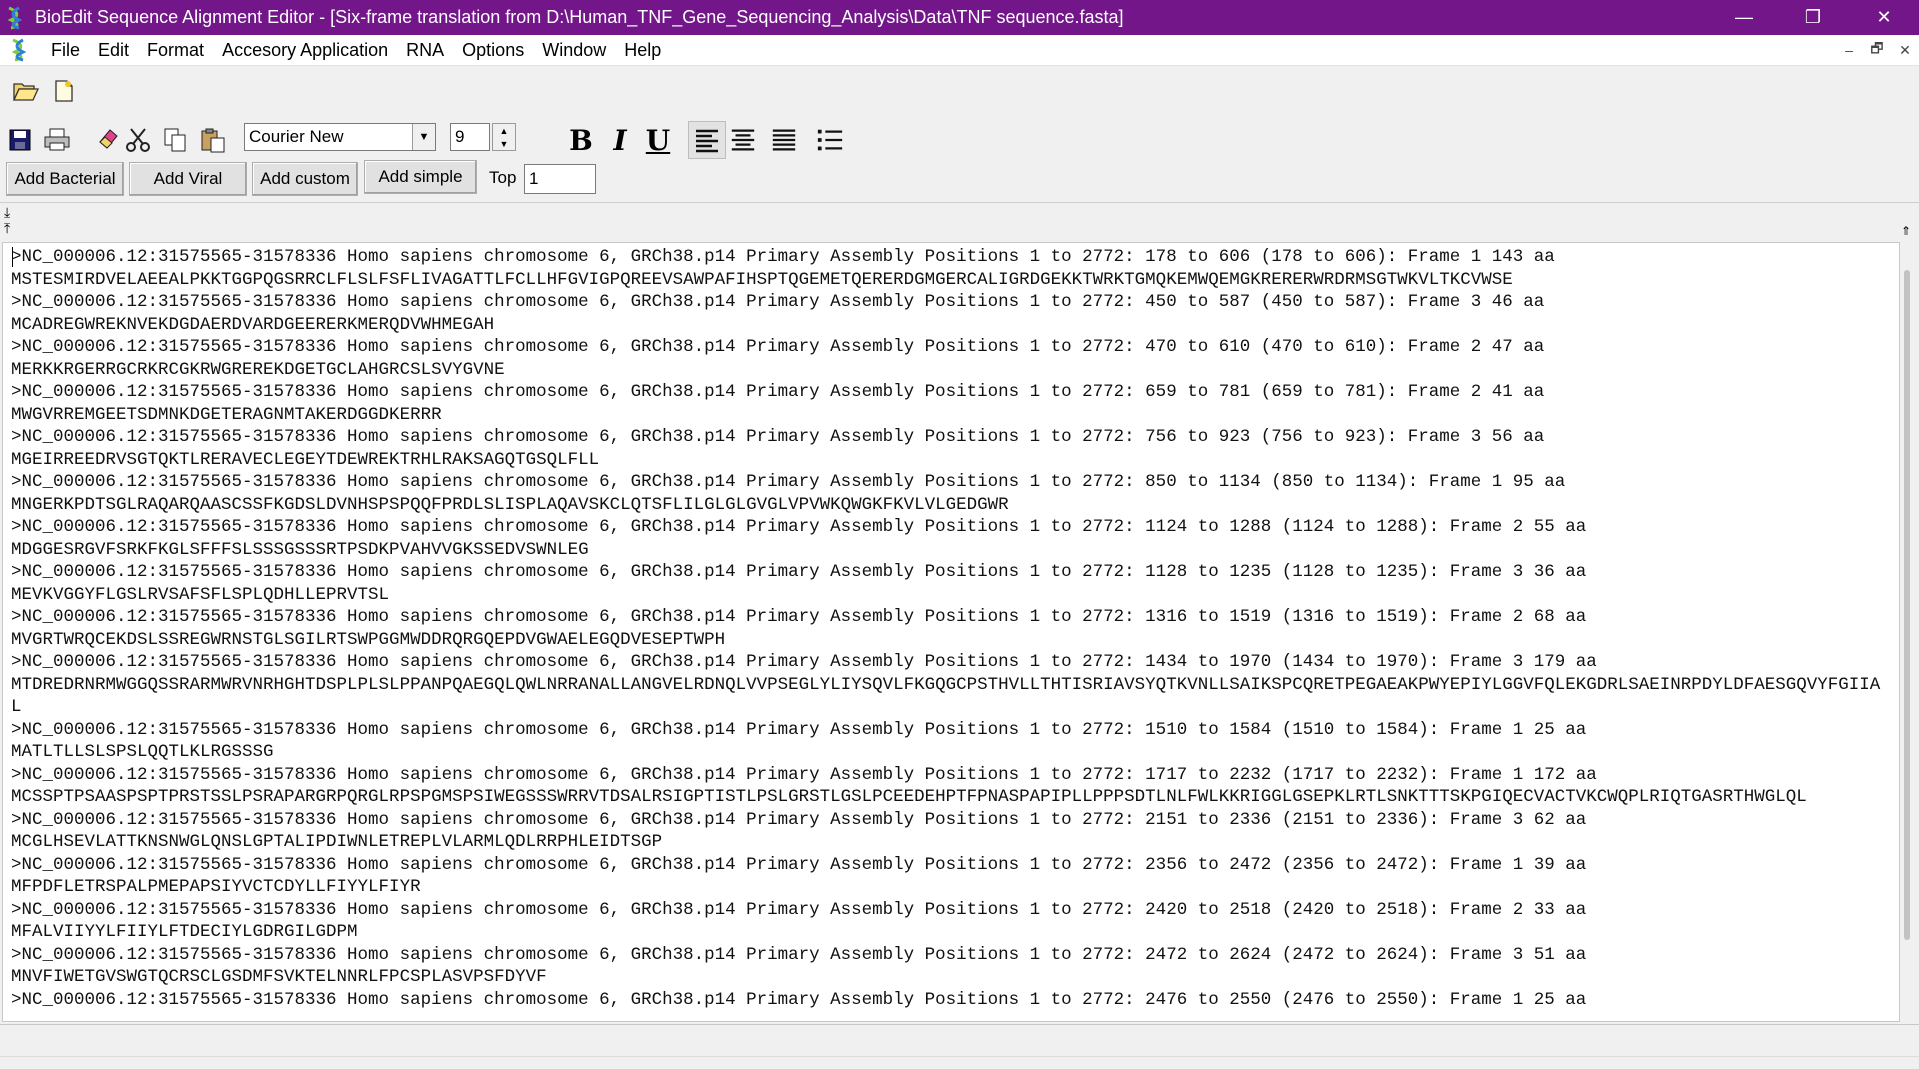 The height and width of the screenshot is (1069, 1919). Describe the element at coordinates (503, 177) in the screenshot. I see `top-label: Top` at that location.